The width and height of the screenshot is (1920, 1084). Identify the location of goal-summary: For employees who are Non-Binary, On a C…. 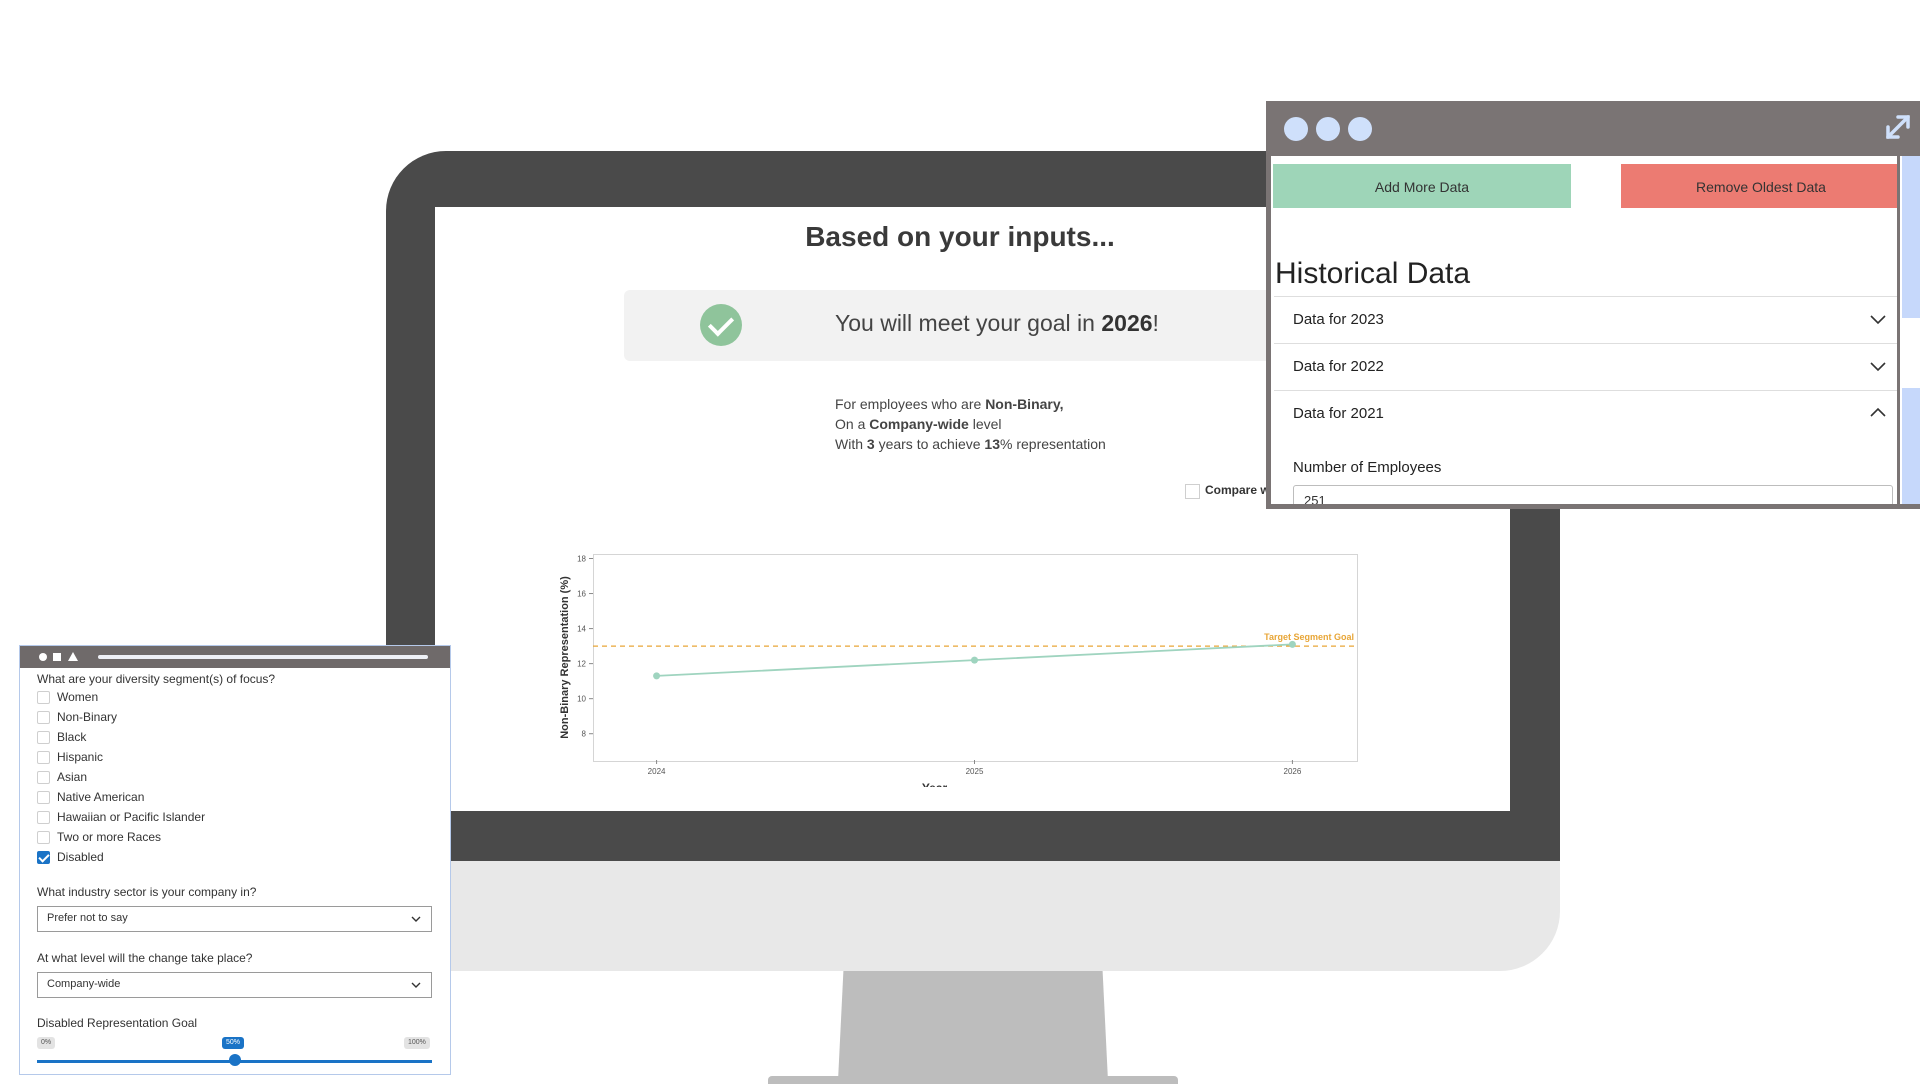
(970, 424).